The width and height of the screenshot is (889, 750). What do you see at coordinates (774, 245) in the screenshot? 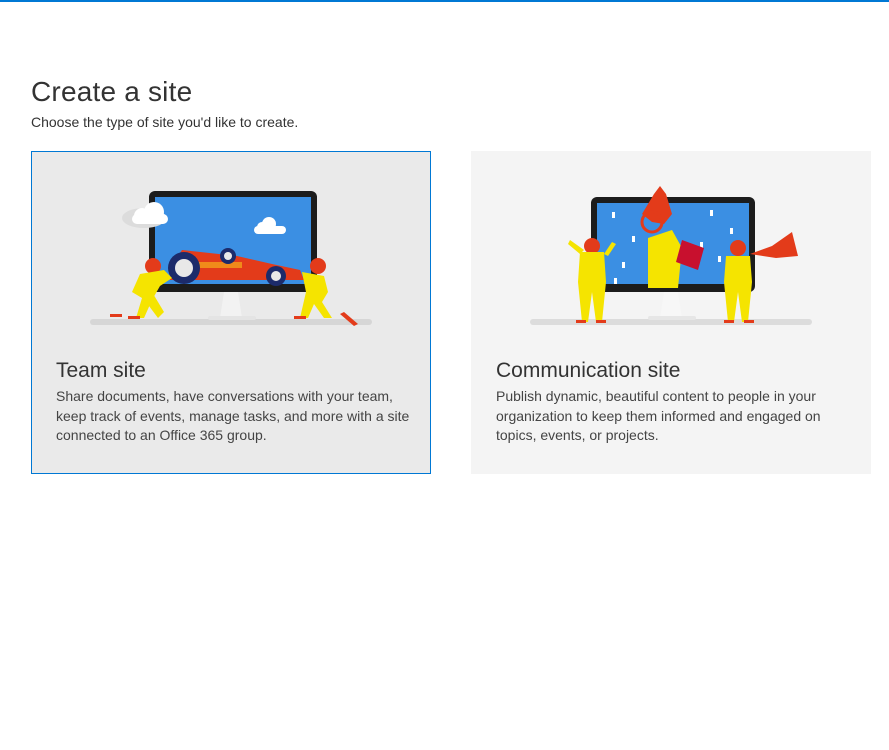
I see `megaphone-icon` at bounding box center [774, 245].